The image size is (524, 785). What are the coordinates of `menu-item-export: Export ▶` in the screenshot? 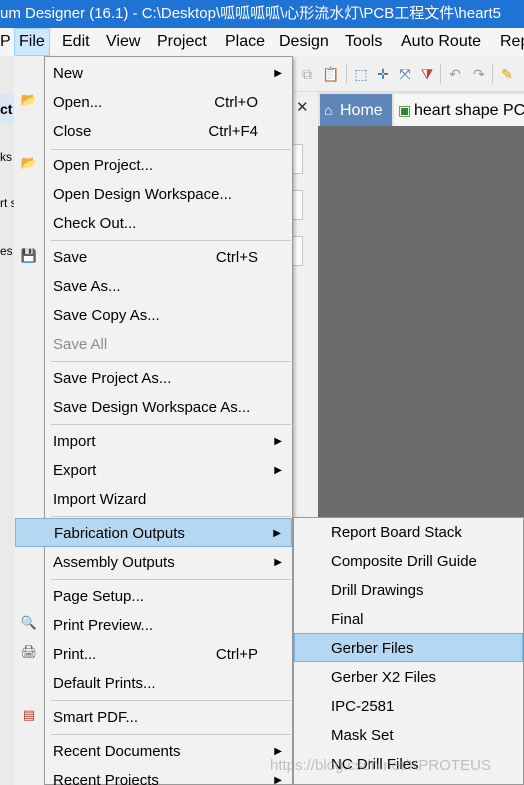 It's located at (168, 470).